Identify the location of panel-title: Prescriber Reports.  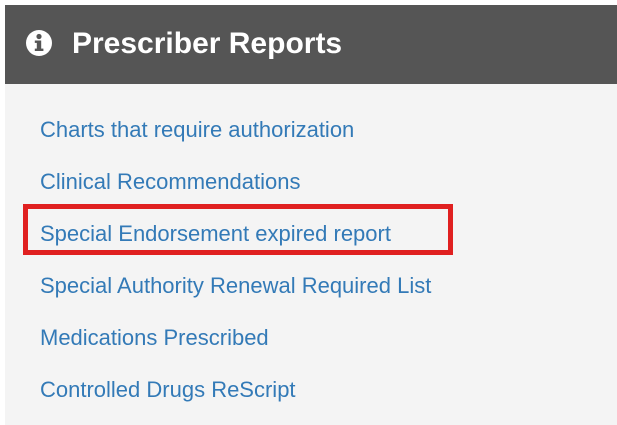
(207, 43).